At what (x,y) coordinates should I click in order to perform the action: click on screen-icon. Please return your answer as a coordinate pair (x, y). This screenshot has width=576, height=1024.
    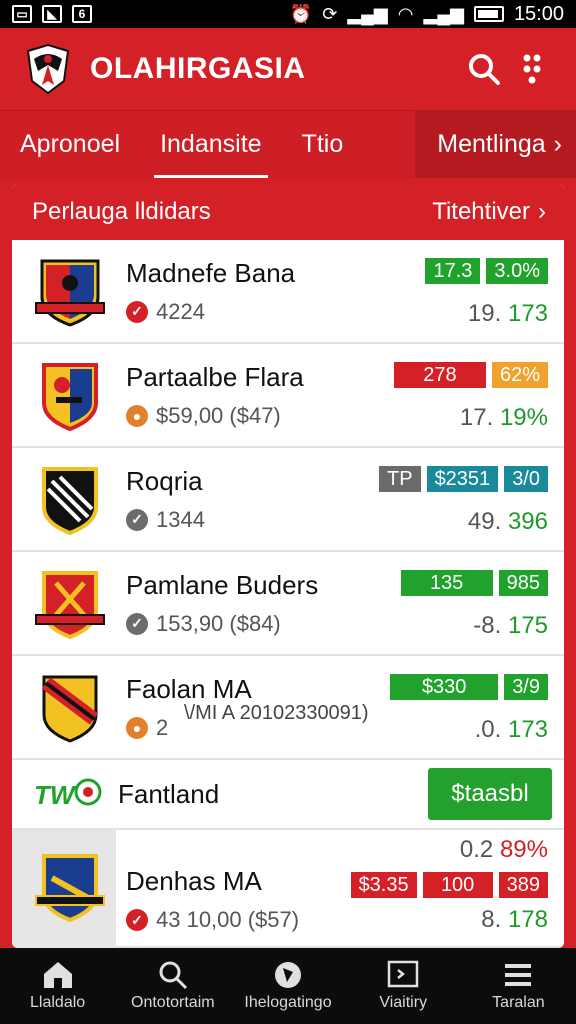
    Looking at the image, I should click on (403, 974).